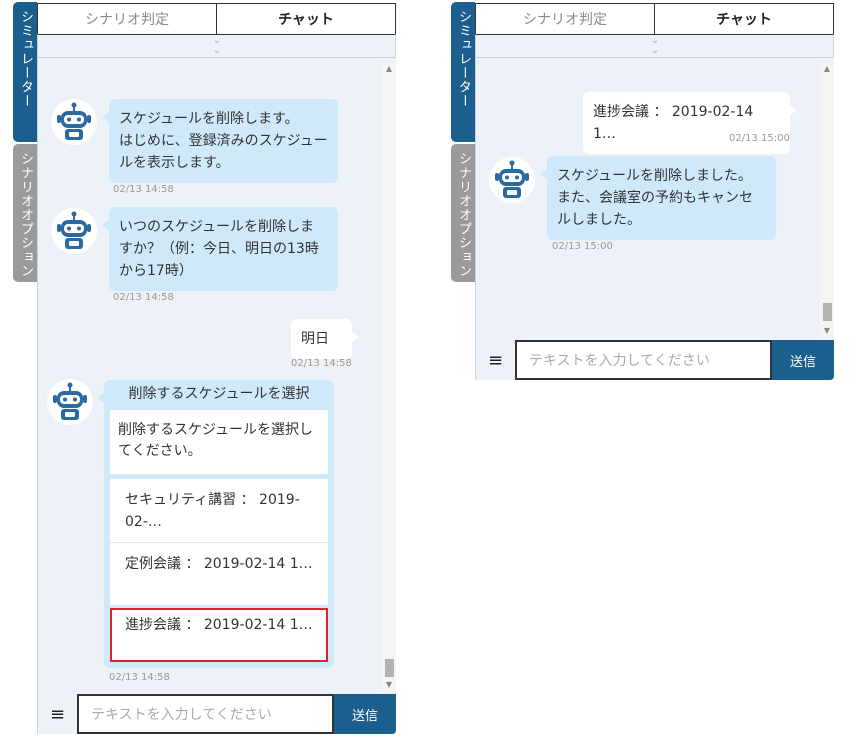 Image resolution: width=860 pixels, height=755 pixels. I want to click on user-message-text: 明日, so click(315, 339).